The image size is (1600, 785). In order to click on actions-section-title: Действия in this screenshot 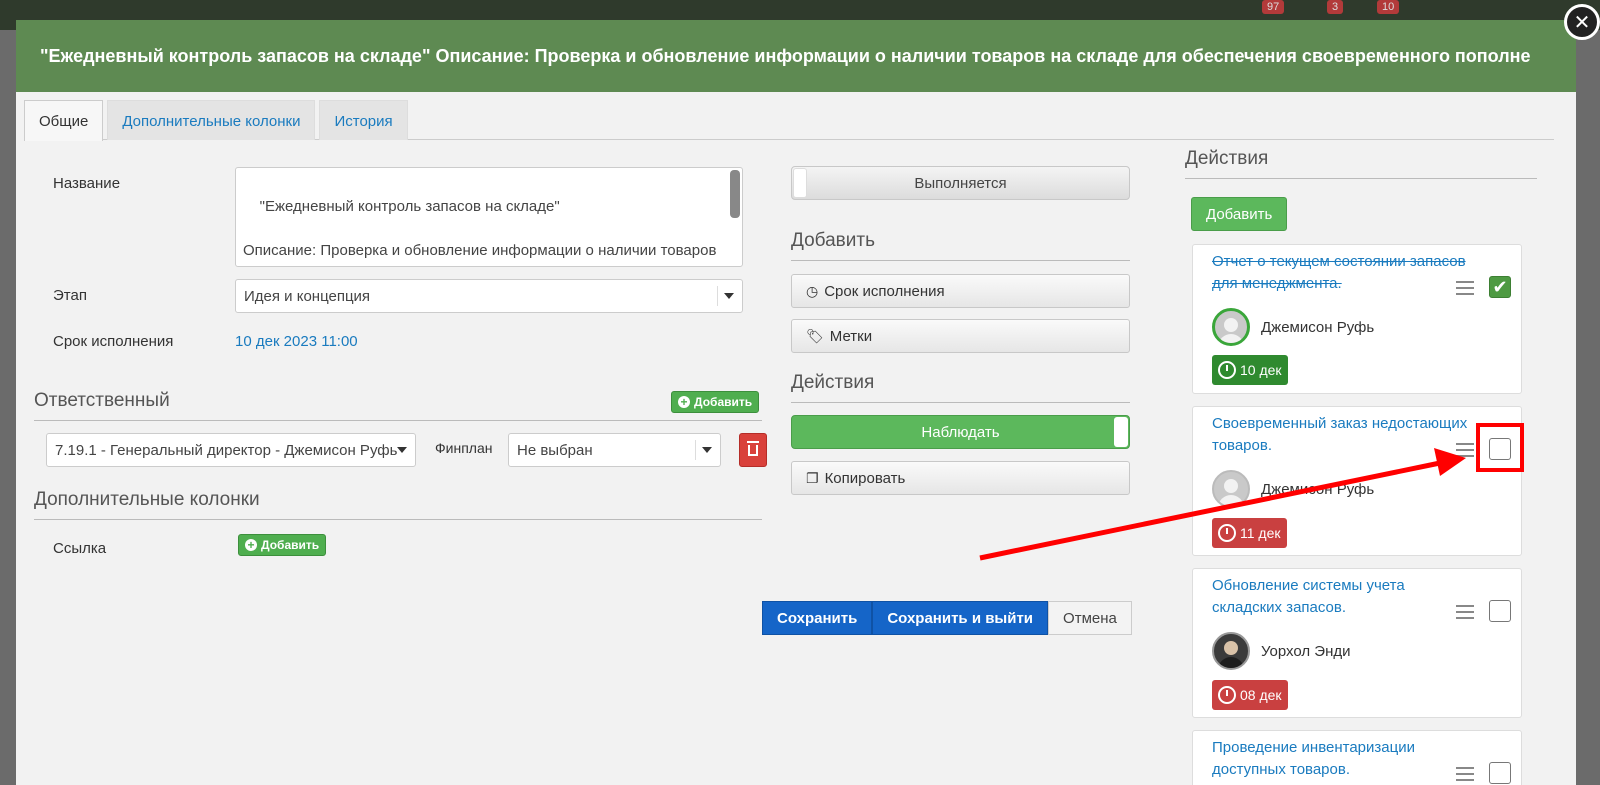, I will do `click(960, 387)`.